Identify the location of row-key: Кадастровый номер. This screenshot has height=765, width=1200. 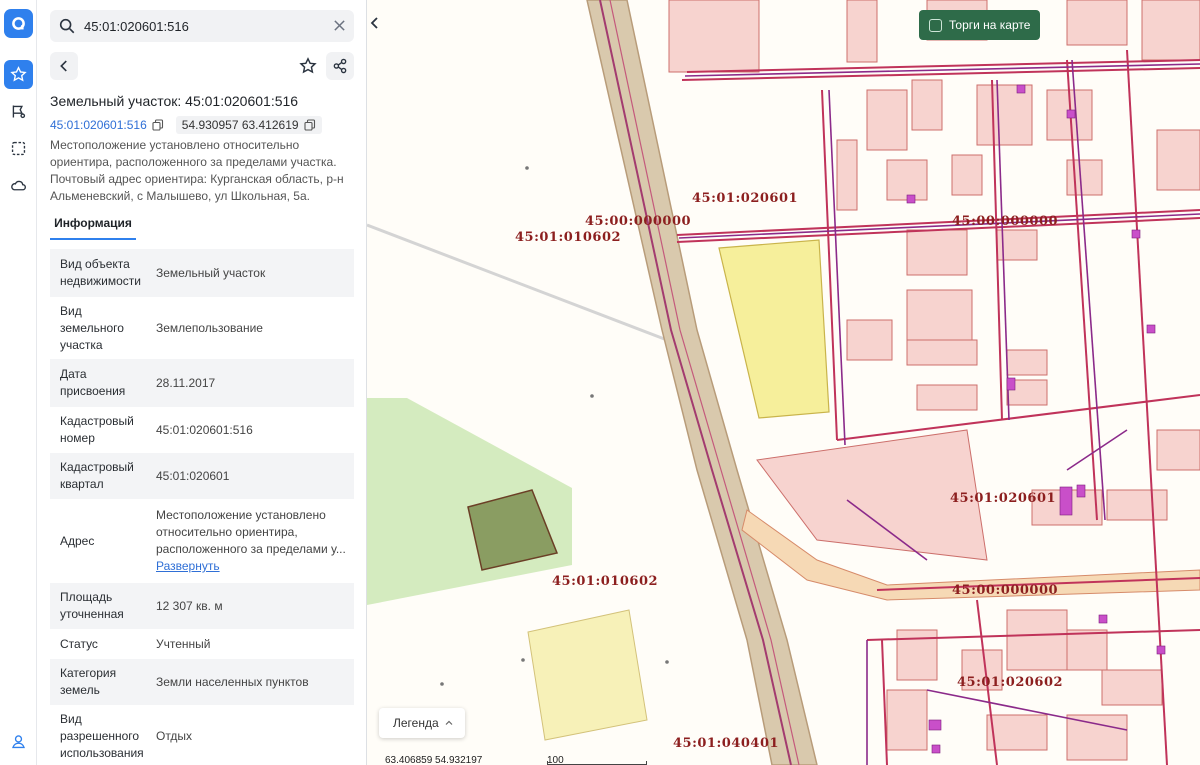
(97, 429).